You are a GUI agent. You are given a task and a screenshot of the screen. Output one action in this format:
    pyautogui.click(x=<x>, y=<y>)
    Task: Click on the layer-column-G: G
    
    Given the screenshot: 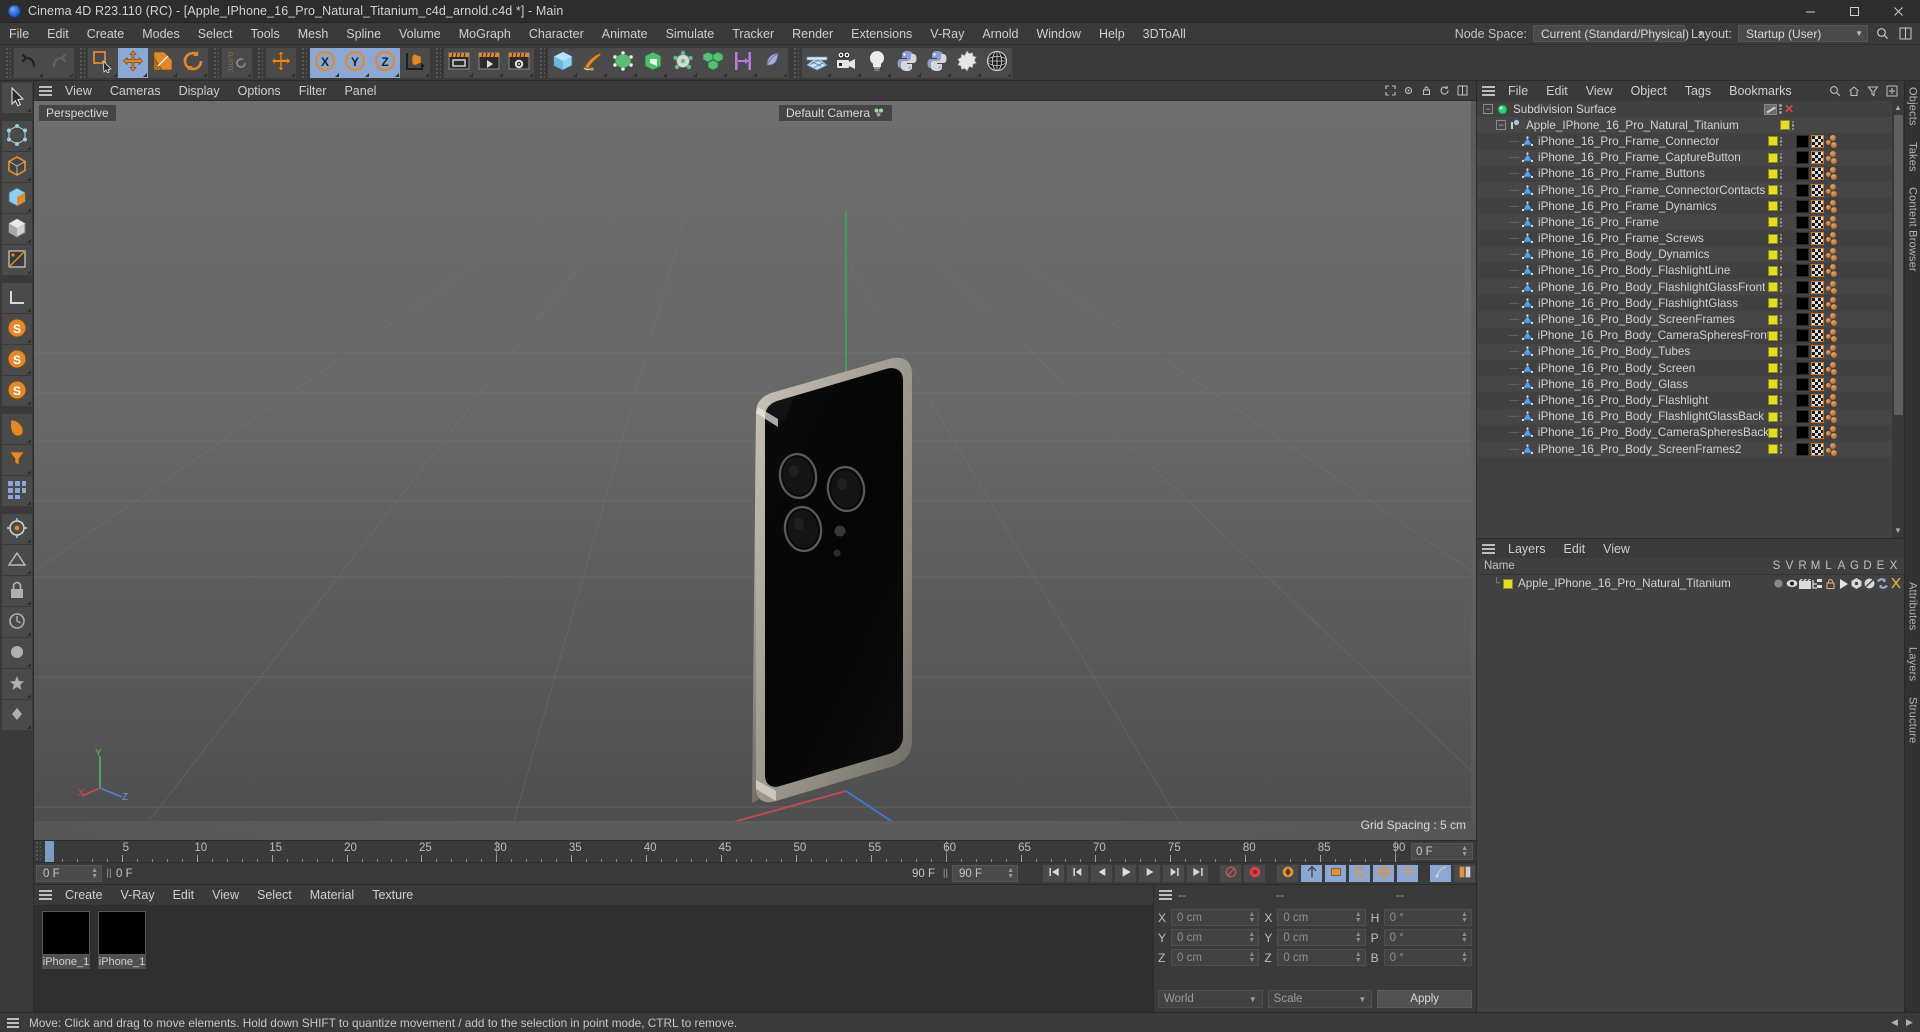 What is the action you would take?
    pyautogui.click(x=1854, y=566)
    